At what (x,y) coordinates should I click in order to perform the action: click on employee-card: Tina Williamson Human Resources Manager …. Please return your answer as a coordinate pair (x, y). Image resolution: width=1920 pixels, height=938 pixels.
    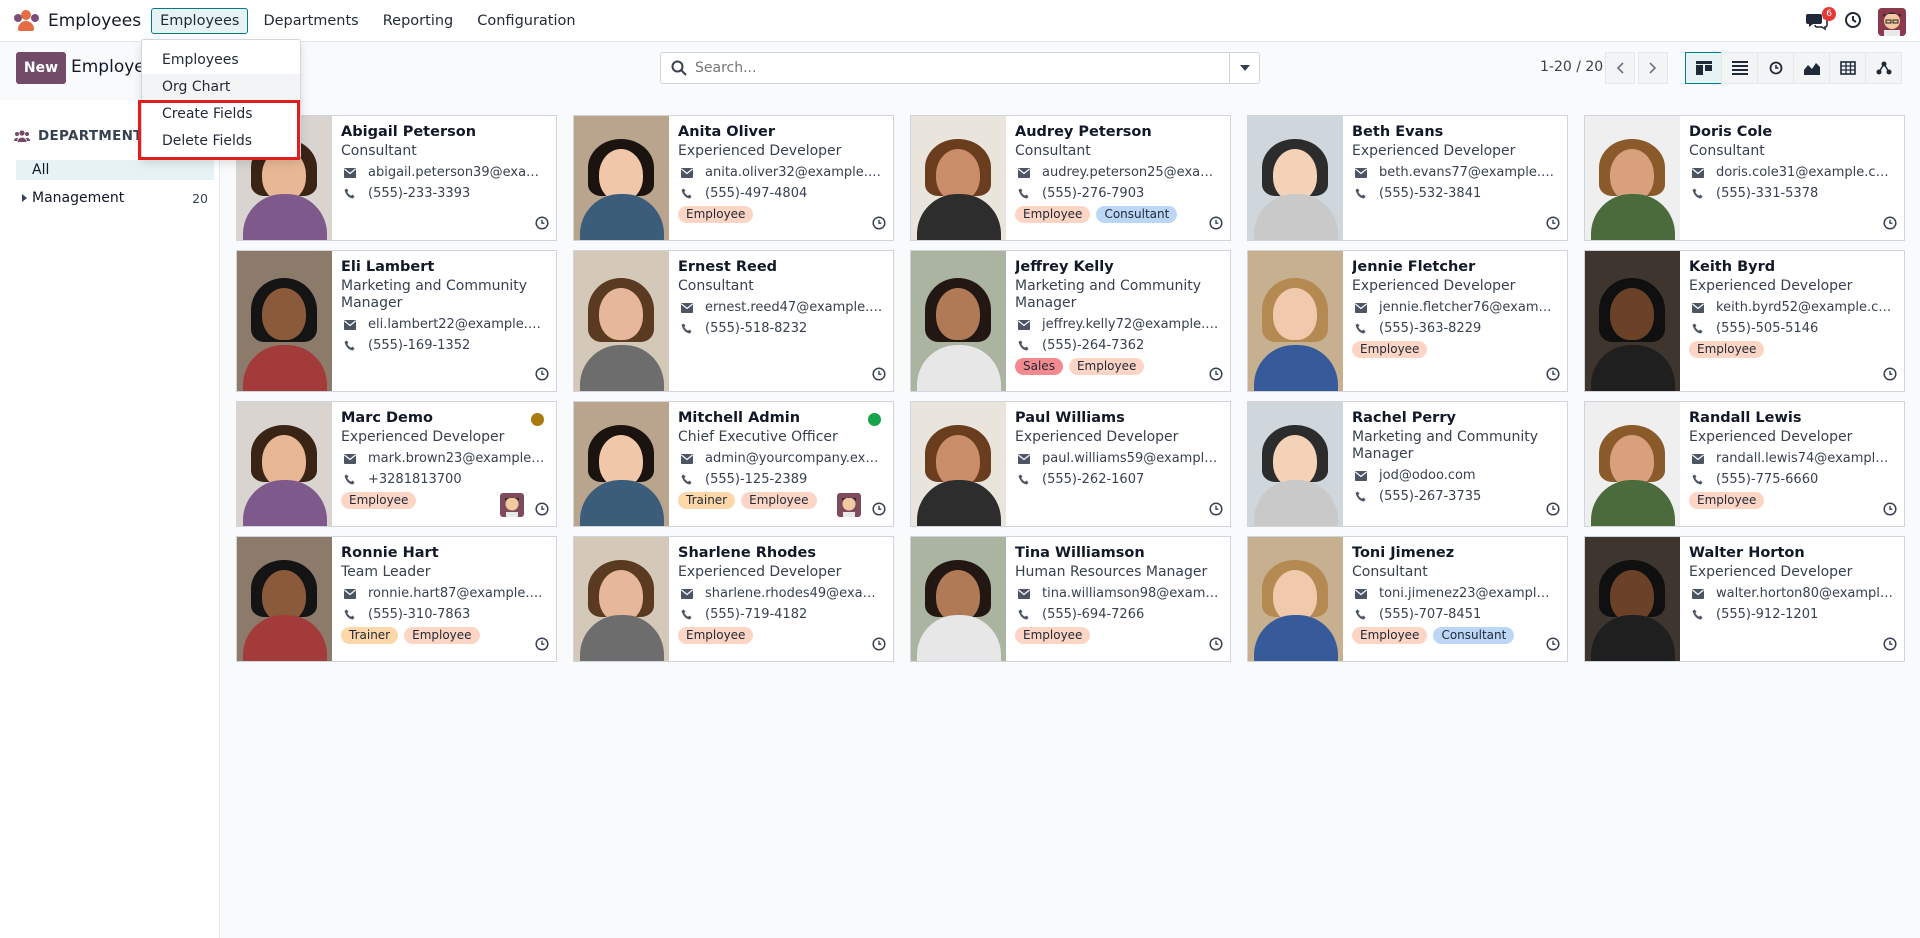
    Looking at the image, I should click on (1070, 599).